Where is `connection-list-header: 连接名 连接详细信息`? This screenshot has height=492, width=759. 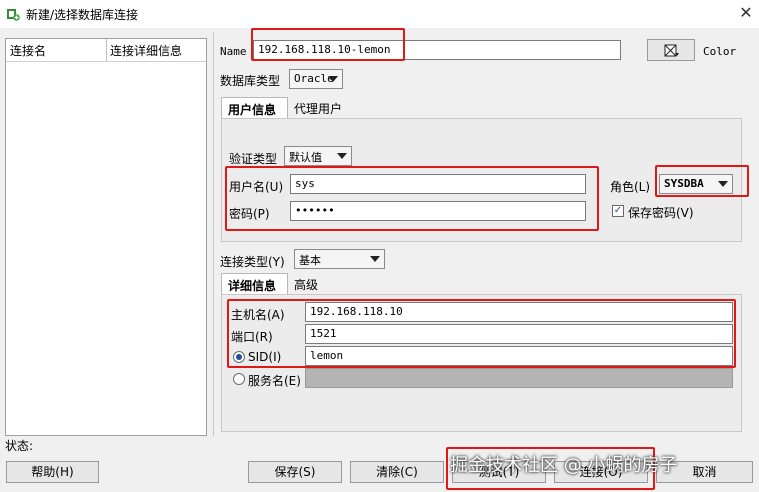 connection-list-header: 连接名 连接详细信息 is located at coordinates (106, 50).